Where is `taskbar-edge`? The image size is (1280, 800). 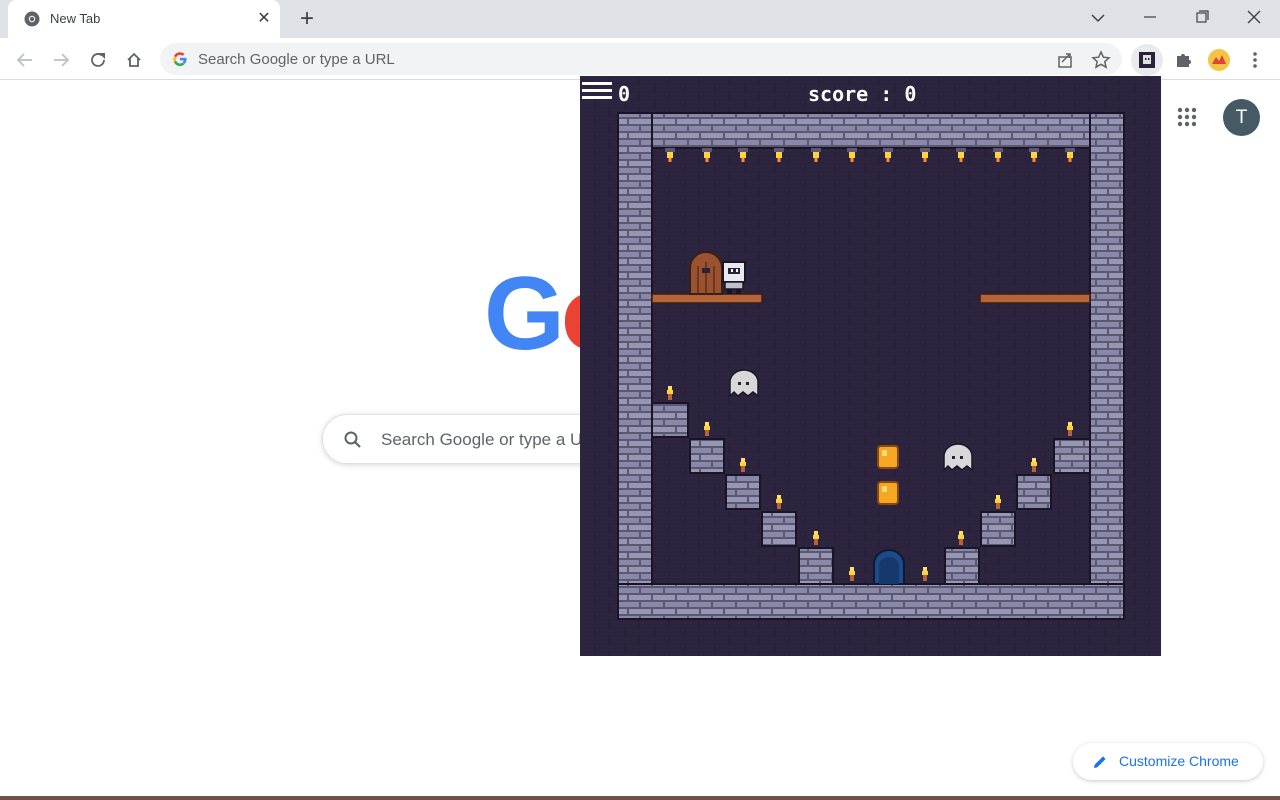 taskbar-edge is located at coordinates (640, 798).